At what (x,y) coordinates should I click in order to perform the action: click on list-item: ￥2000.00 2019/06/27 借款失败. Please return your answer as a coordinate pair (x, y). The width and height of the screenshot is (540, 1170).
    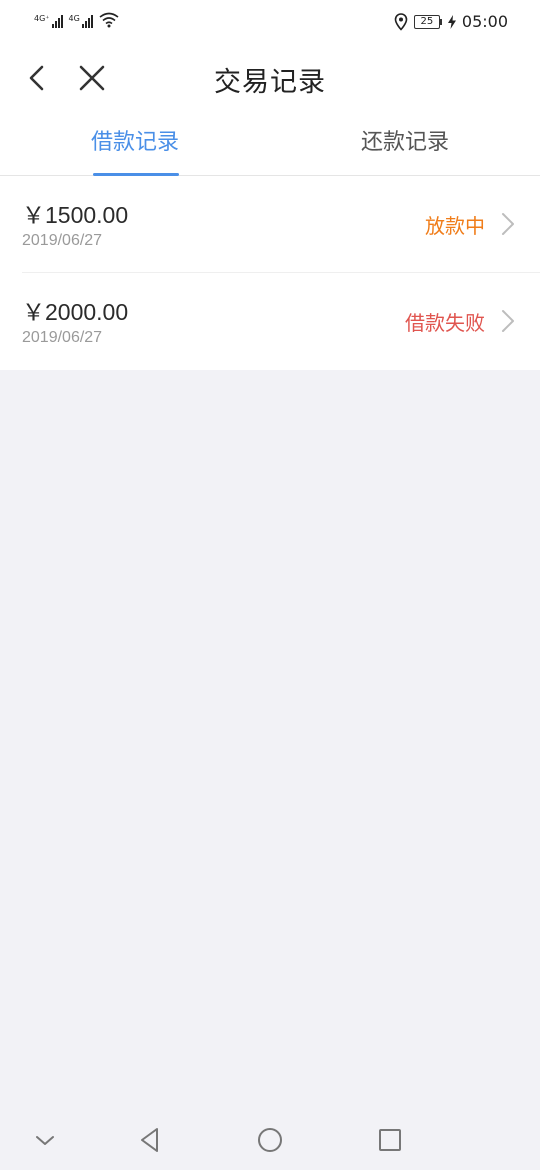
    Looking at the image, I should click on (281, 321).